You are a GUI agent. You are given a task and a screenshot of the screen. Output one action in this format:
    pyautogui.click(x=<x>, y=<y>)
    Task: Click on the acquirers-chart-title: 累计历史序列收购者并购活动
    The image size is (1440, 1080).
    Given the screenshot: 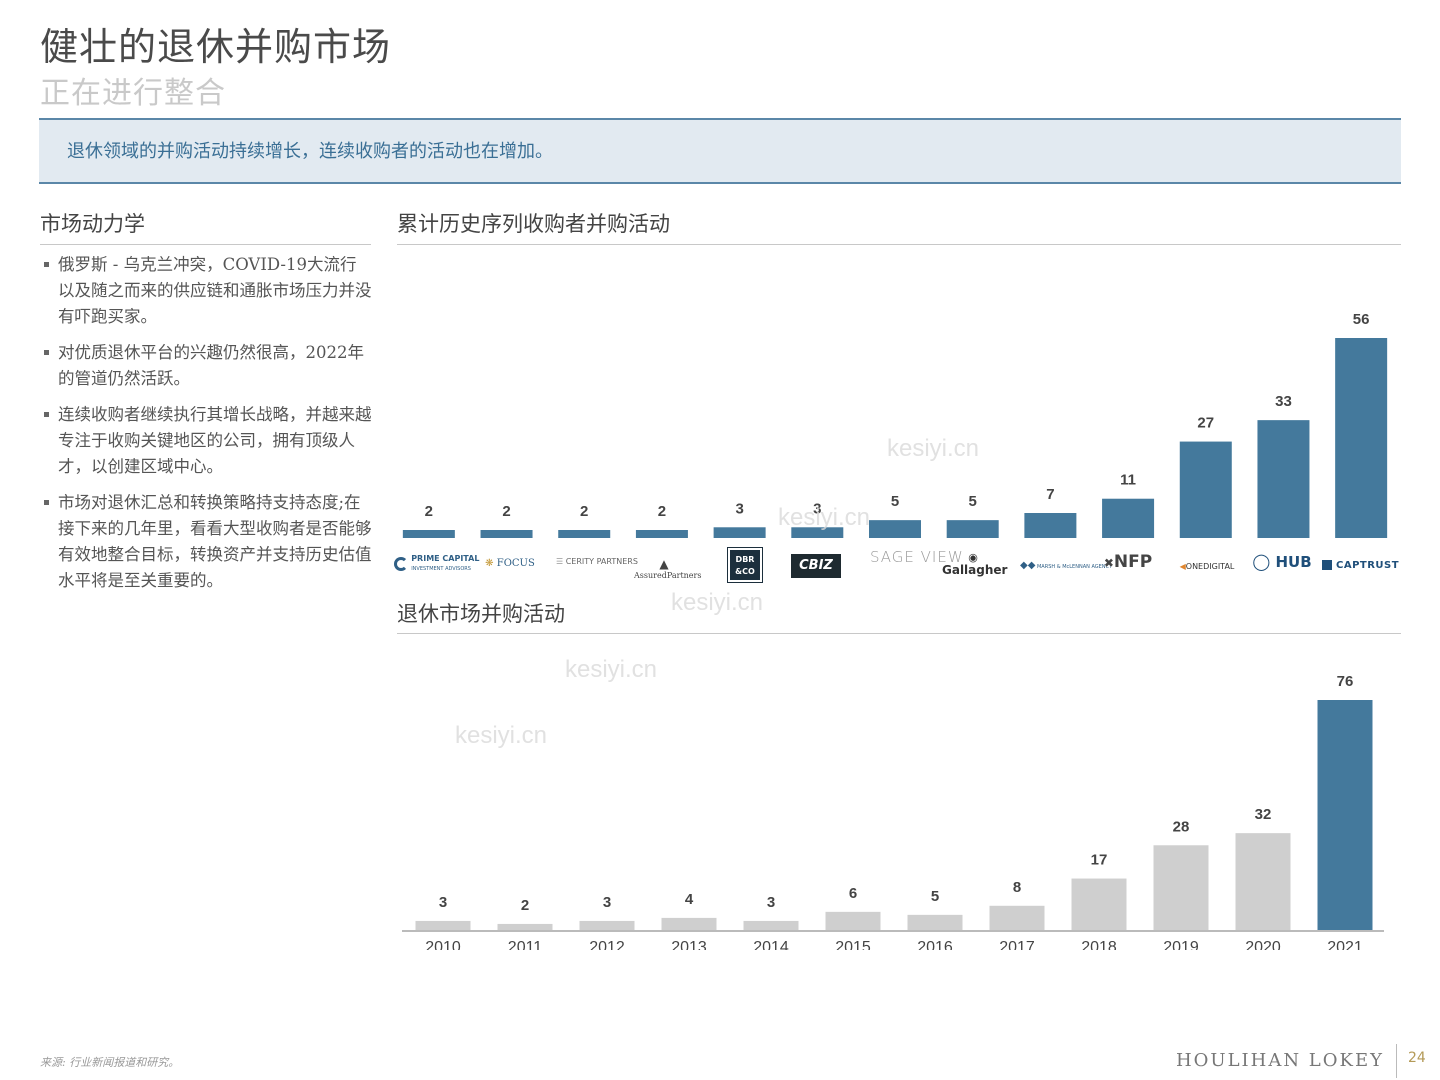 What is the action you would take?
    pyautogui.click(x=533, y=224)
    